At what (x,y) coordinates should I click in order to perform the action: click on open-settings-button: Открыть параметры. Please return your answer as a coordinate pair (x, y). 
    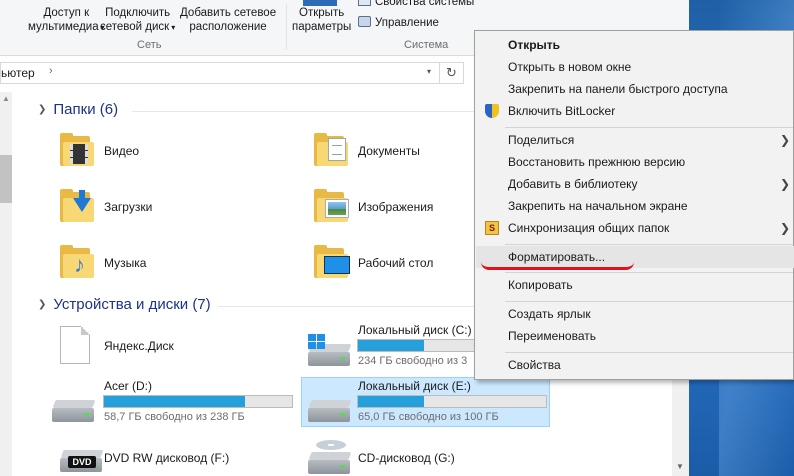
    Looking at the image, I should click on (321, 20).